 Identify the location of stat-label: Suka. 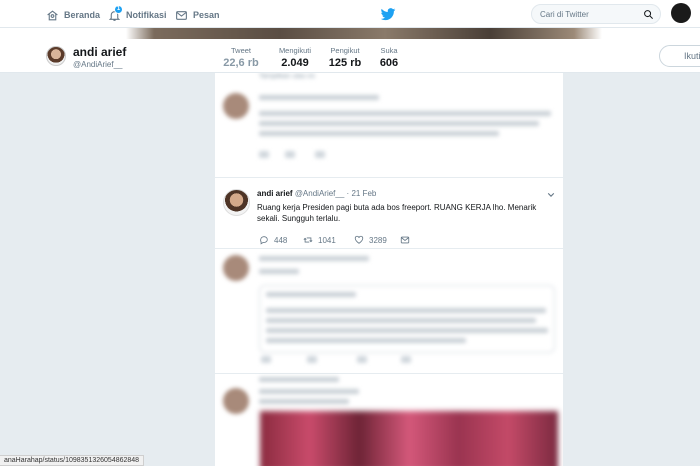
(389, 50).